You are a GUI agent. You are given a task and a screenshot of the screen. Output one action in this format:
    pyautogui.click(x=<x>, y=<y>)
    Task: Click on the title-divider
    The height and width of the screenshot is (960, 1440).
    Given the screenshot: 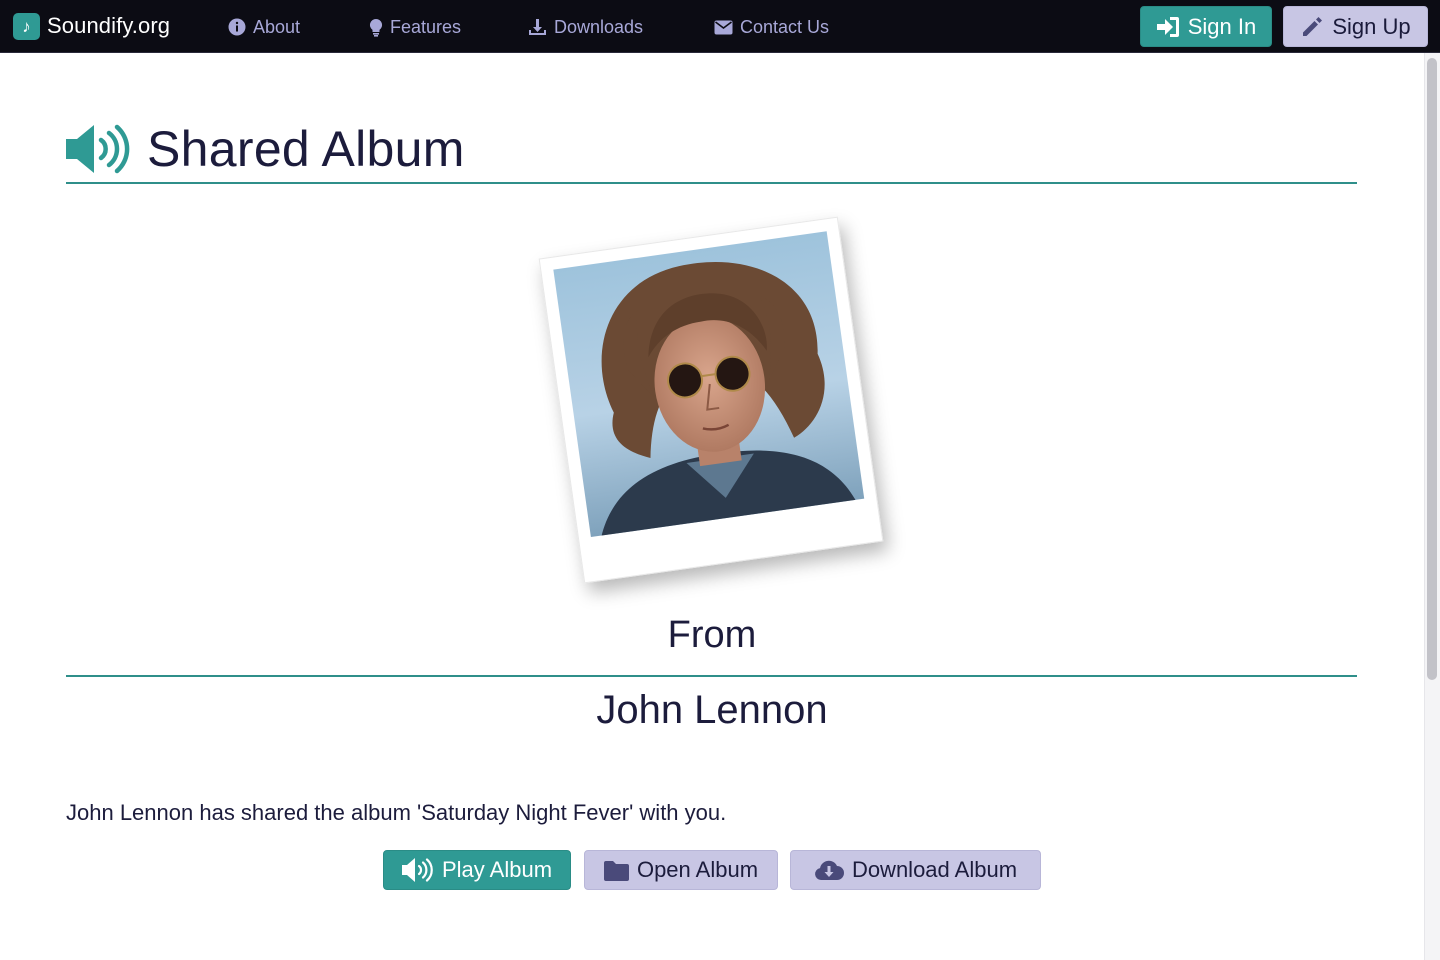 What is the action you would take?
    pyautogui.click(x=711, y=183)
    